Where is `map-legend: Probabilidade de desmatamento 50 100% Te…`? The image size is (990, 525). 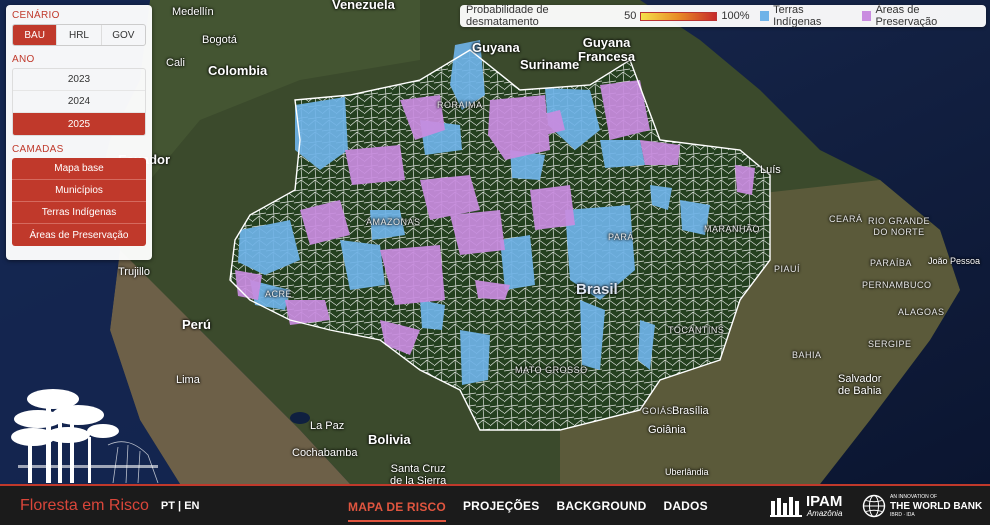
map-legend: Probabilidade de desmatamento 50 100% Te… is located at coordinates (723, 16).